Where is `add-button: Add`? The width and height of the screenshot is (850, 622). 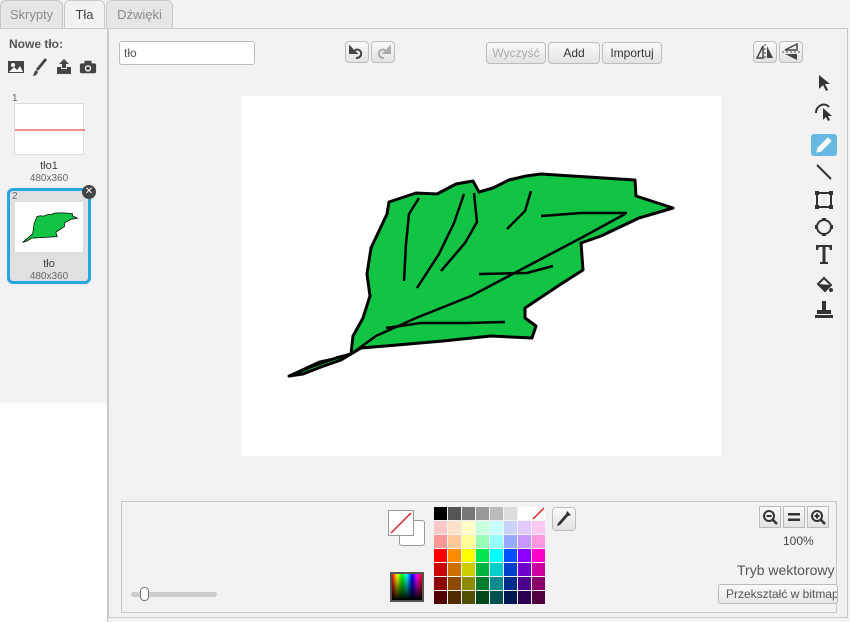
add-button: Add is located at coordinates (574, 53).